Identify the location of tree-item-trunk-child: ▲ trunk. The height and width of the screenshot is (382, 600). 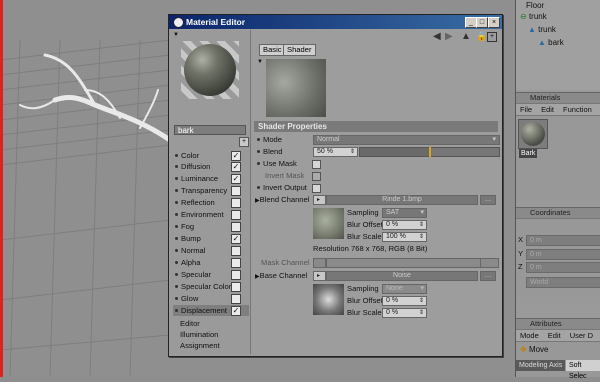
(542, 29).